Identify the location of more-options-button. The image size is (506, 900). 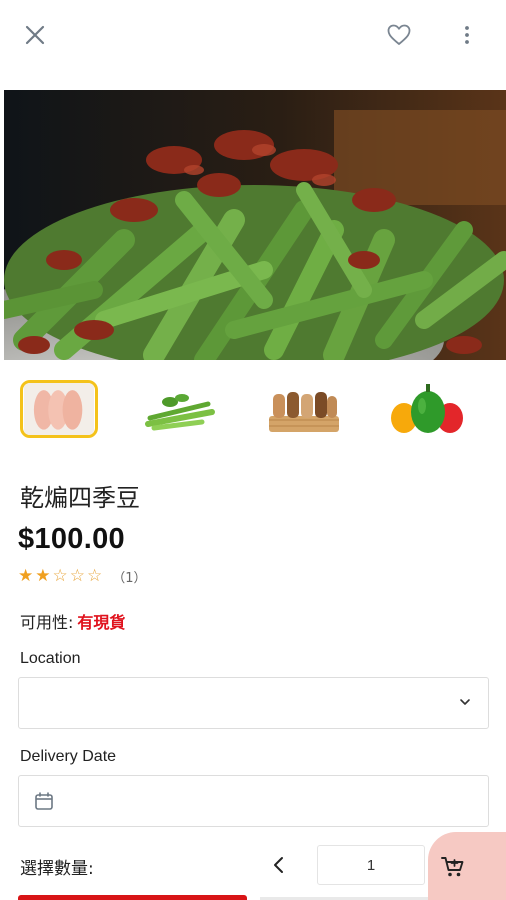
(467, 35).